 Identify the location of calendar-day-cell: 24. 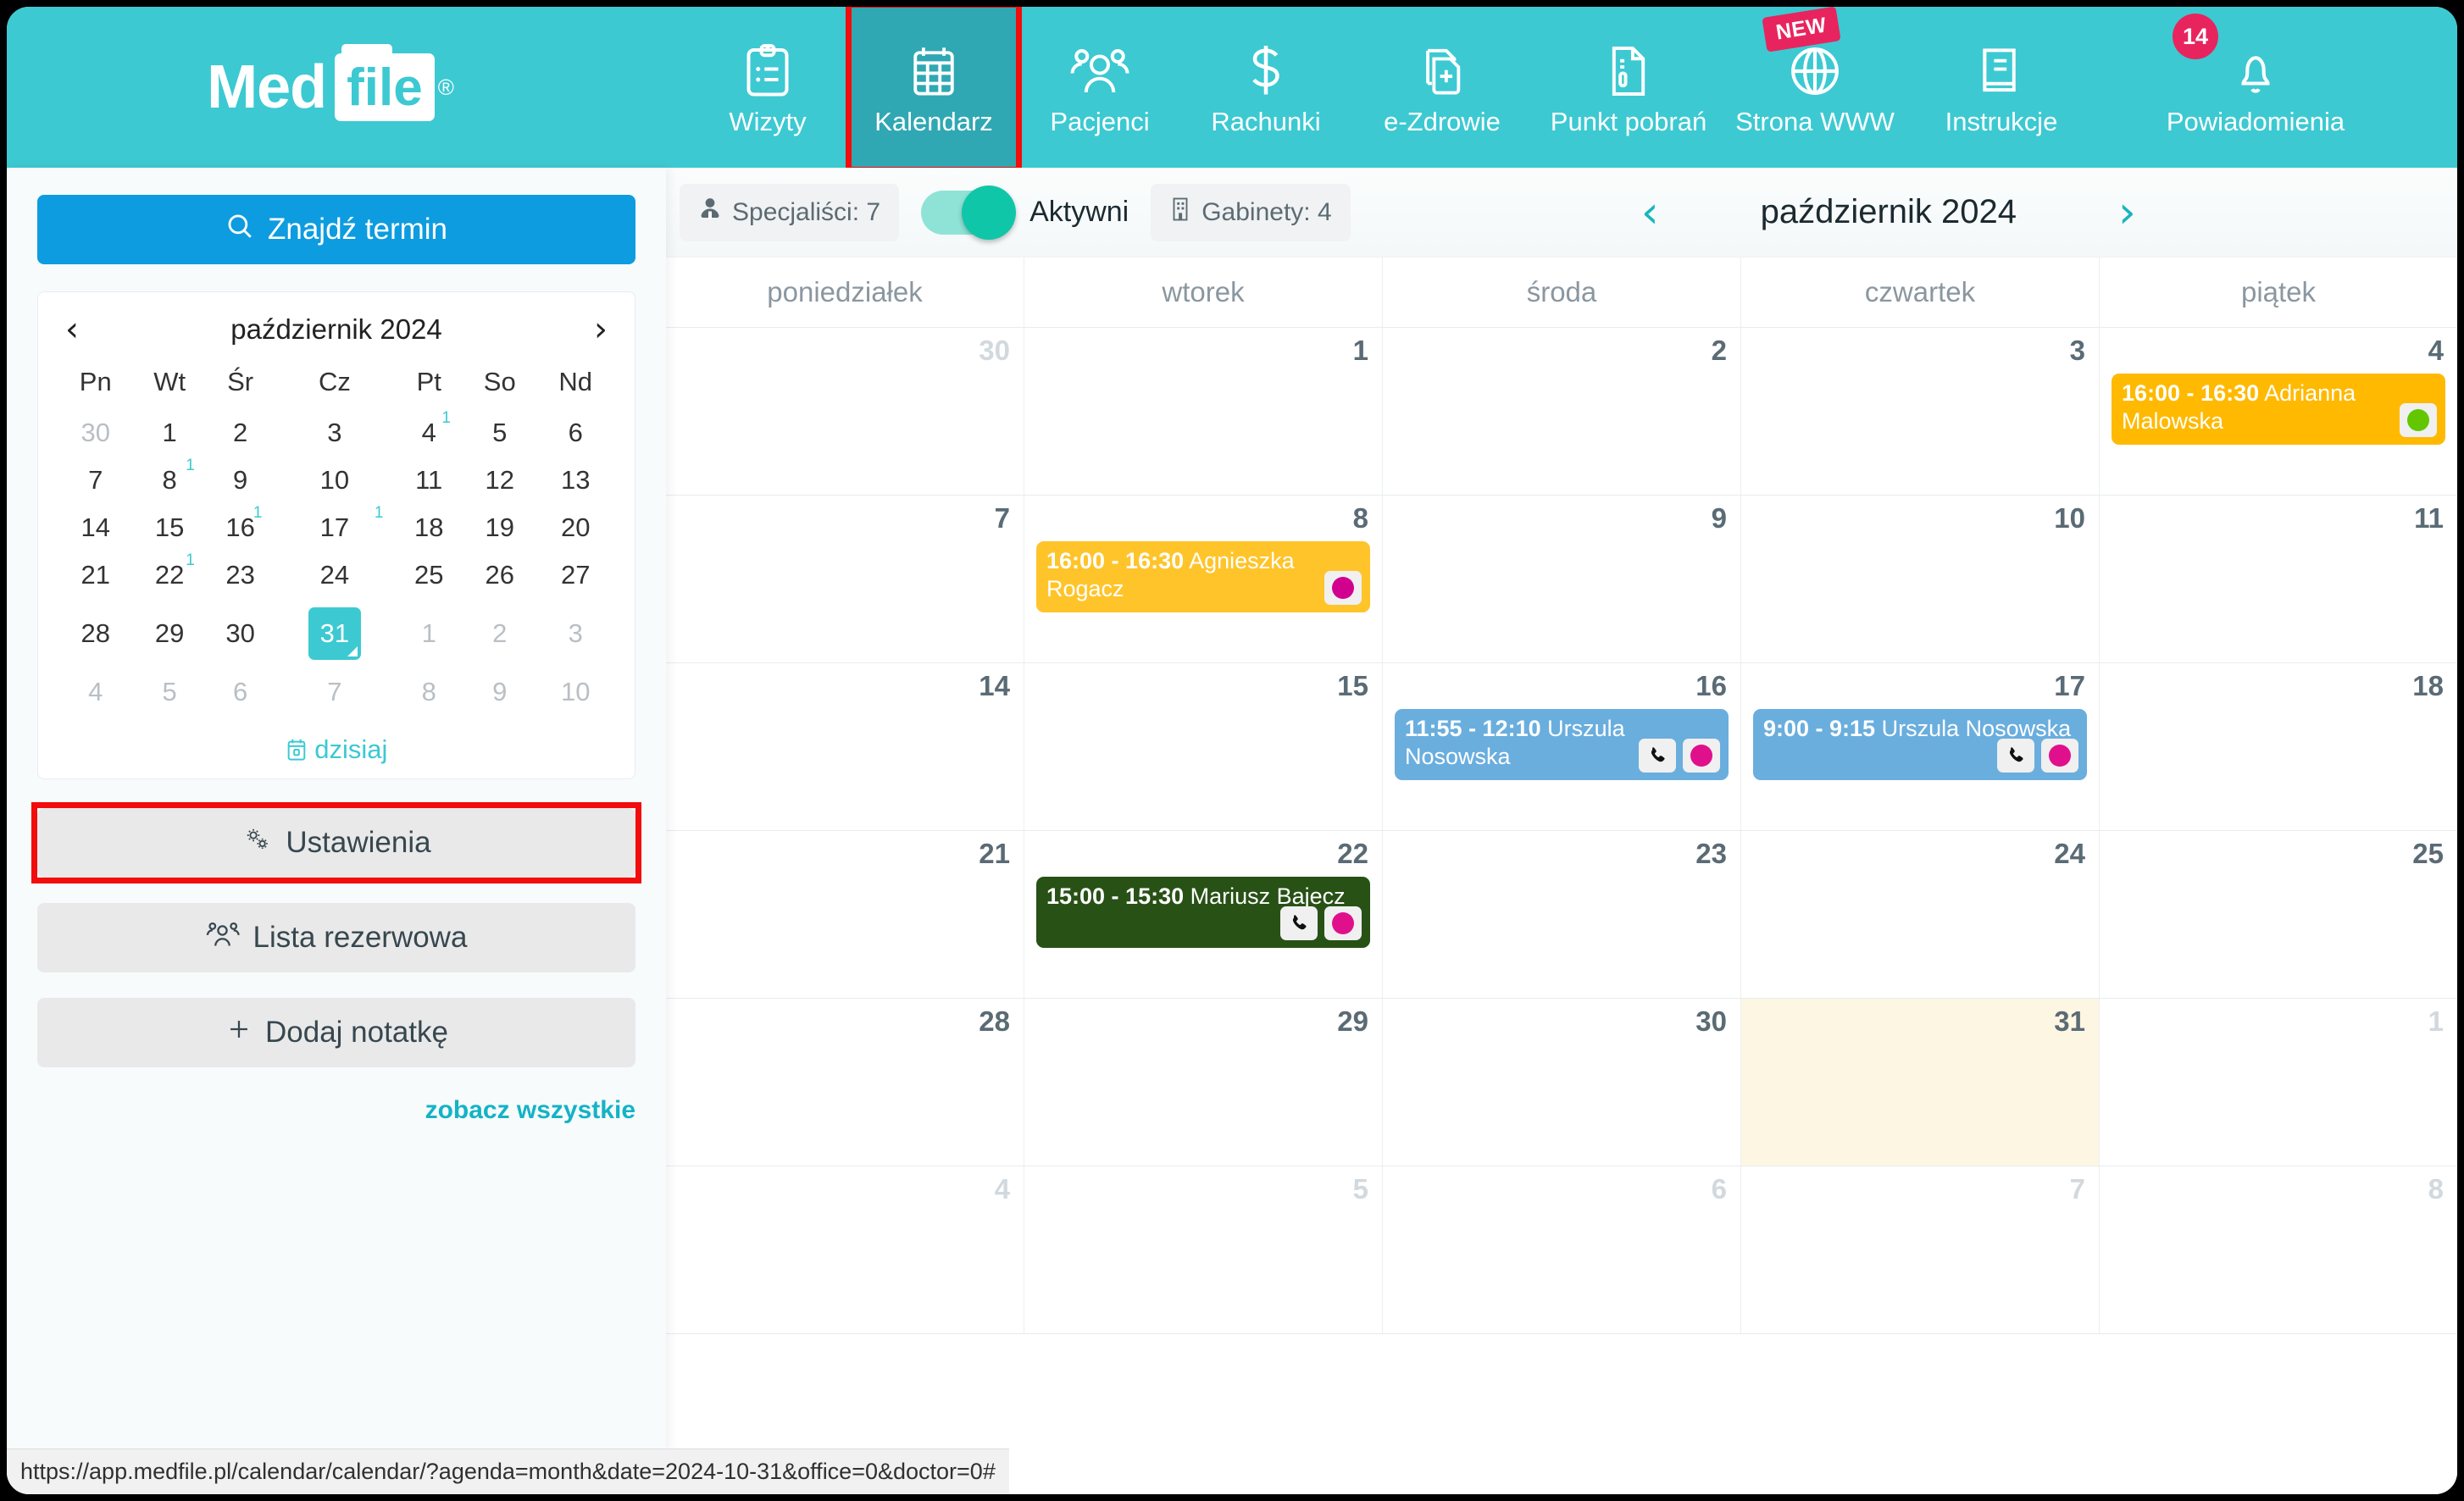
(1921, 914).